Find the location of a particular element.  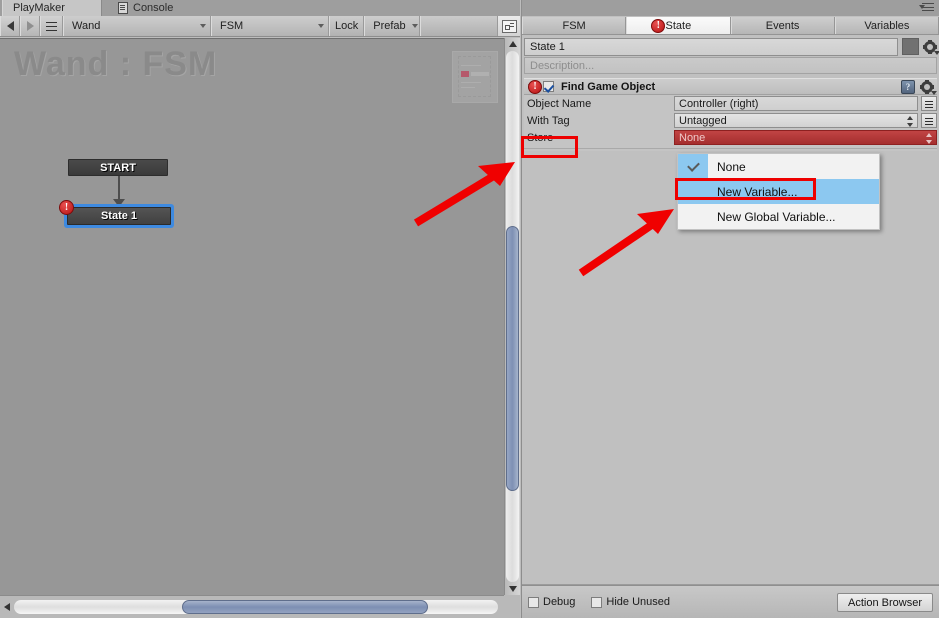

with-tag-dropdown: Untagged is located at coordinates (796, 120).